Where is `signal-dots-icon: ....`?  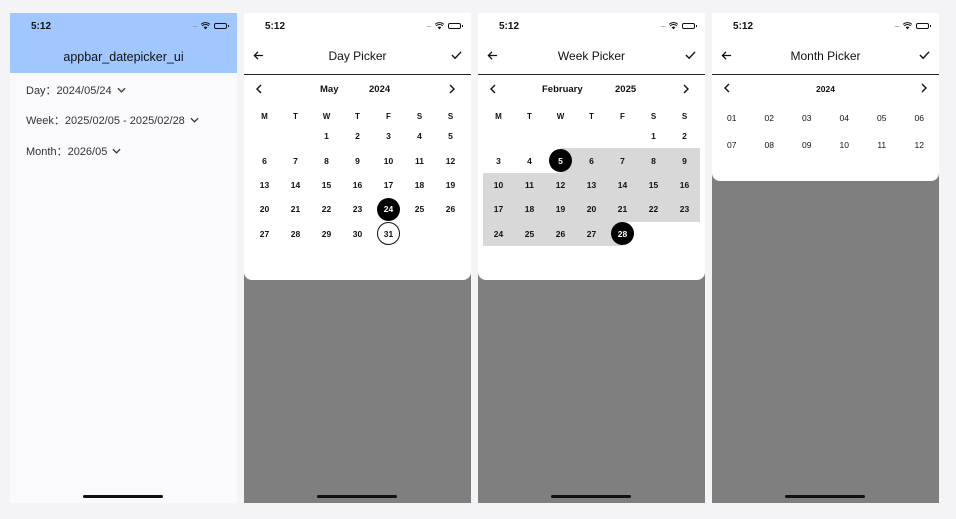
signal-dots-icon: .... is located at coordinates (429, 24).